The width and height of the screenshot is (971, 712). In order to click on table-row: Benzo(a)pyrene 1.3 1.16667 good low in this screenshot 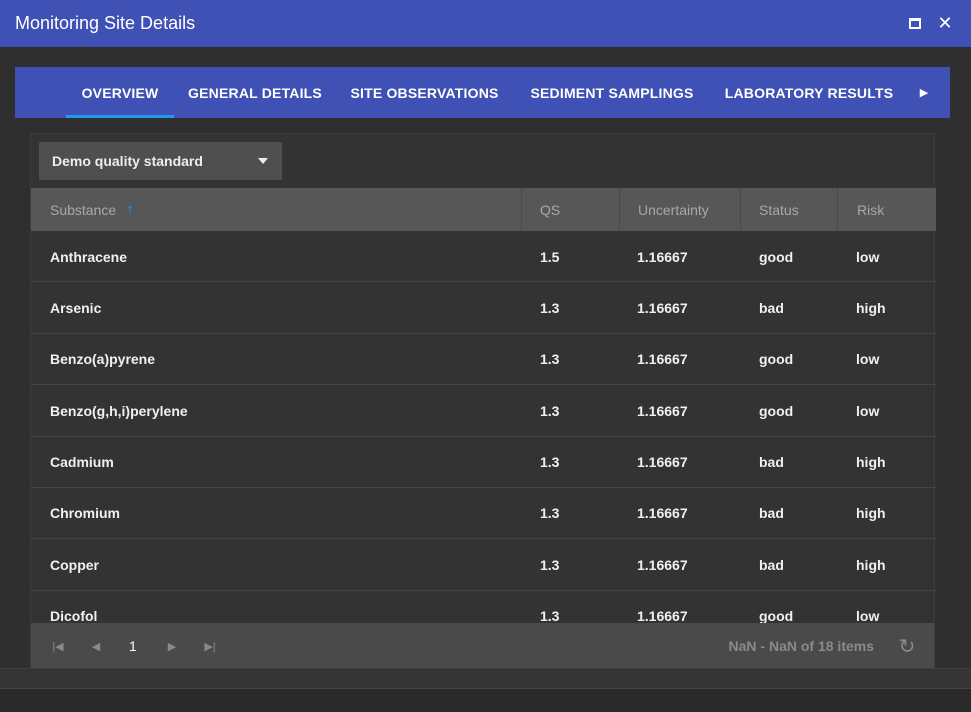, I will do `click(483, 360)`.